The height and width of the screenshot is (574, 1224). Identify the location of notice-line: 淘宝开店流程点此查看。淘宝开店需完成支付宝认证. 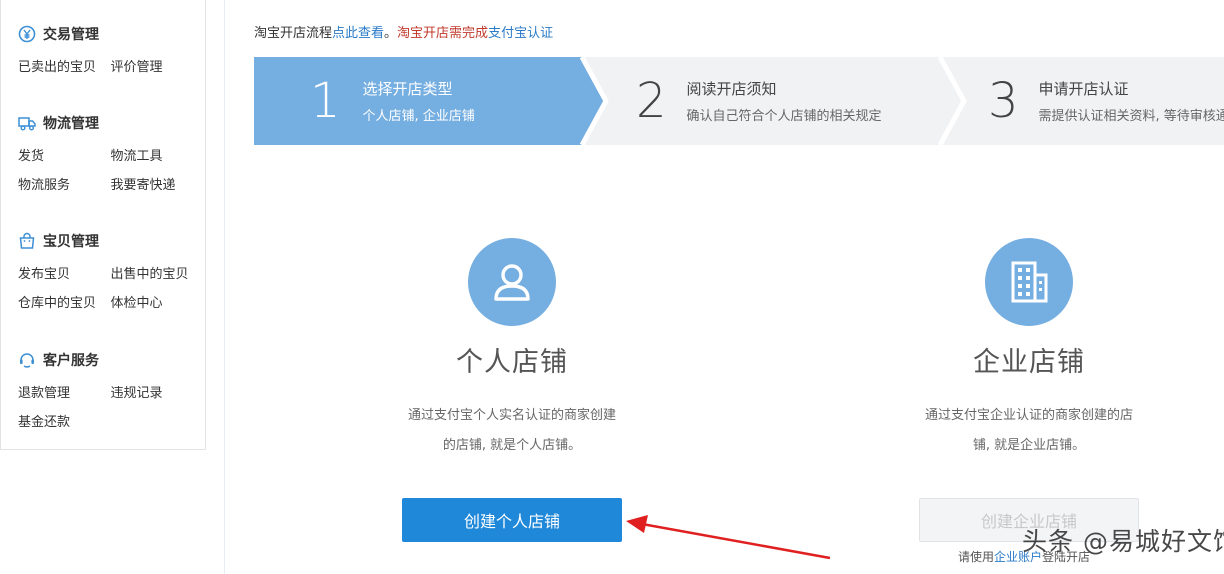
(404, 33).